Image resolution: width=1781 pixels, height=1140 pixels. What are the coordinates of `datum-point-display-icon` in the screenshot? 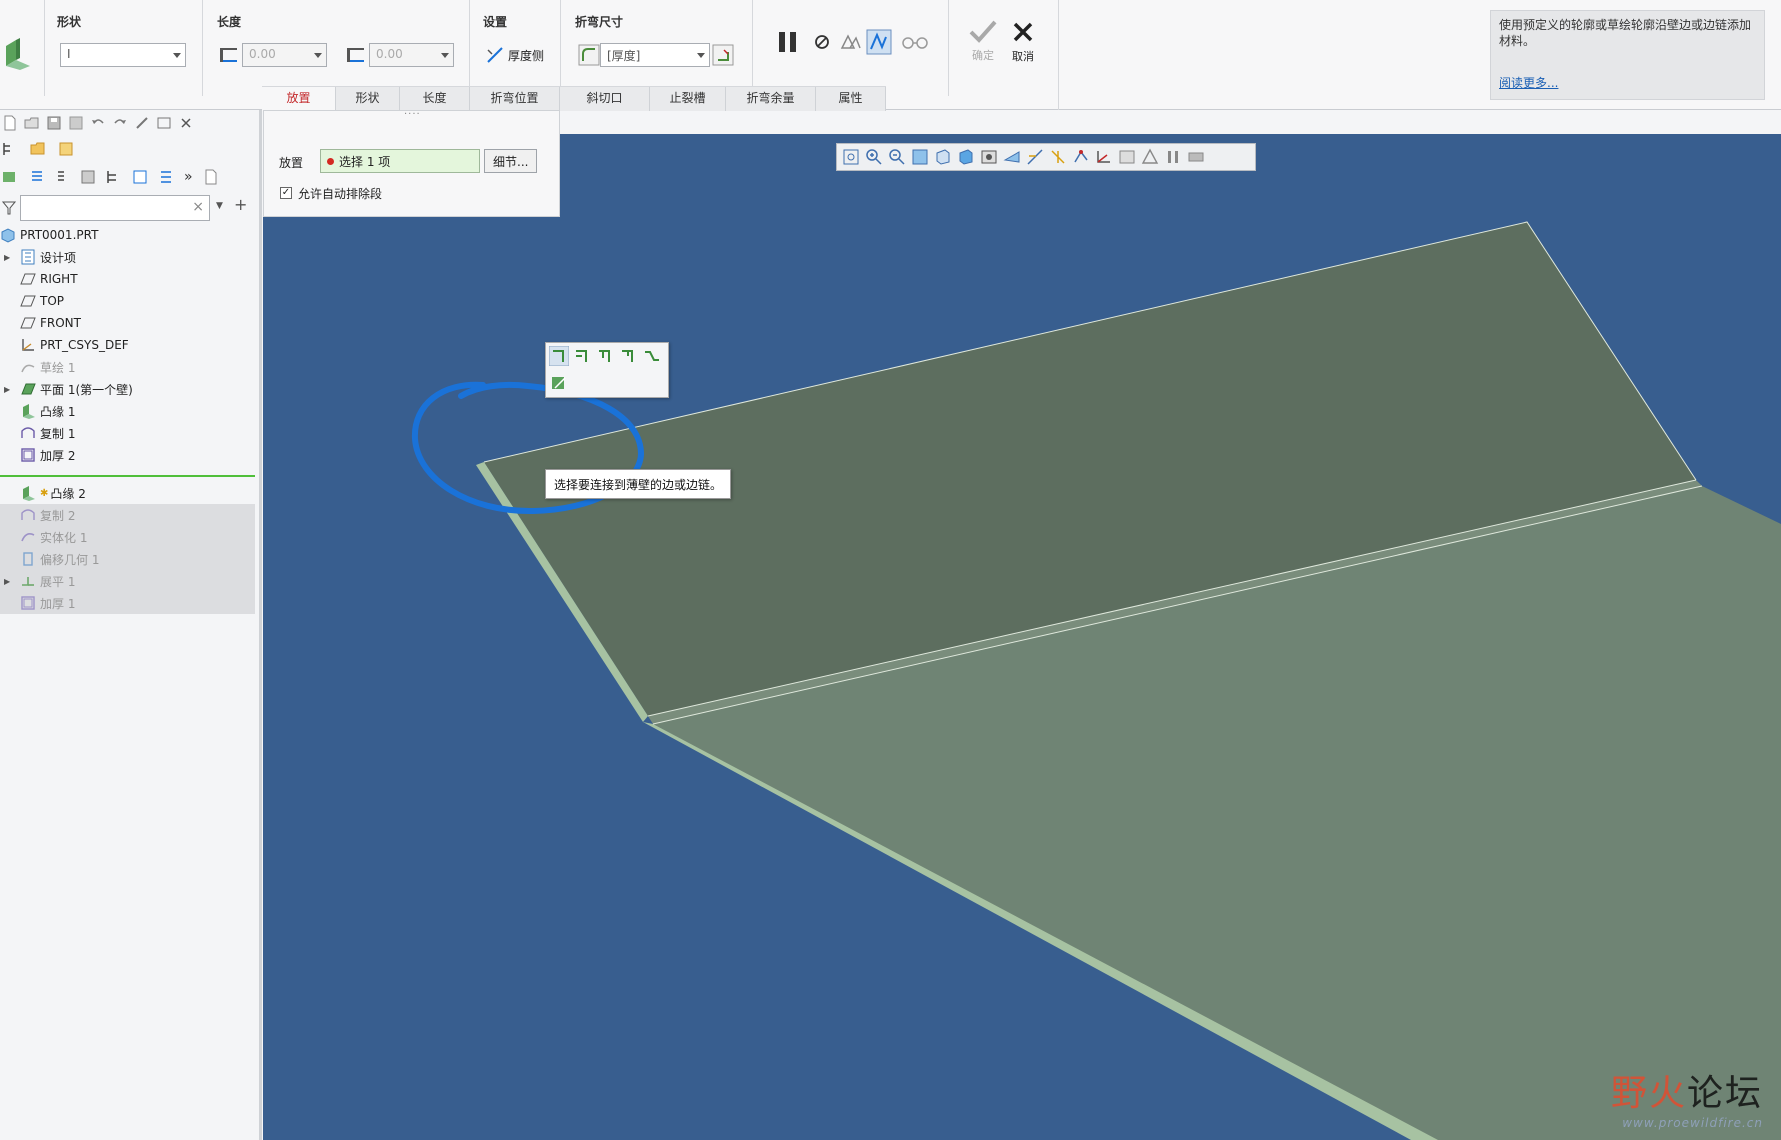 It's located at (1081, 157).